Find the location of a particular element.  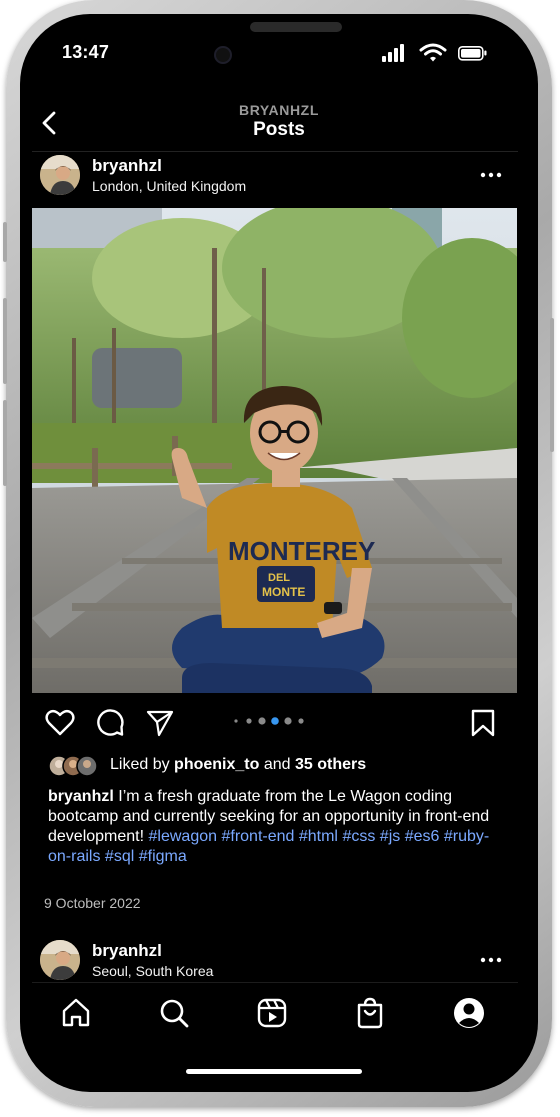

header-divider is located at coordinates (275, 151).